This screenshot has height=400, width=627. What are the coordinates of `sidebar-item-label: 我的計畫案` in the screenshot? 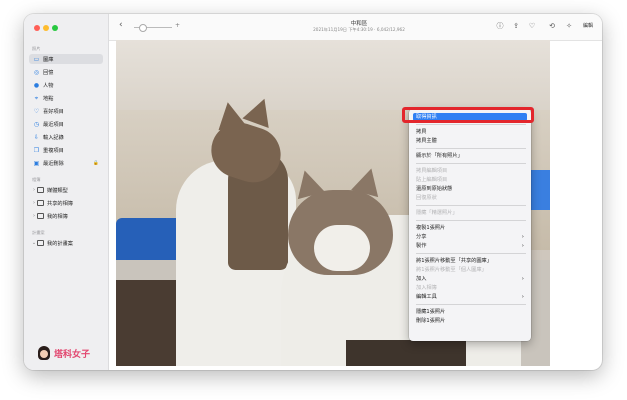 It's located at (60, 243).